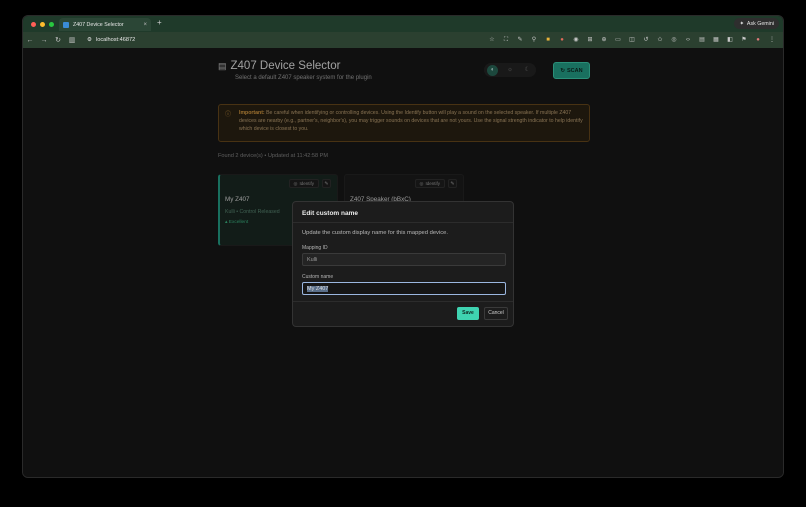 The height and width of the screenshot is (507, 806). I want to click on code-icon: ‹›, so click(688, 40).